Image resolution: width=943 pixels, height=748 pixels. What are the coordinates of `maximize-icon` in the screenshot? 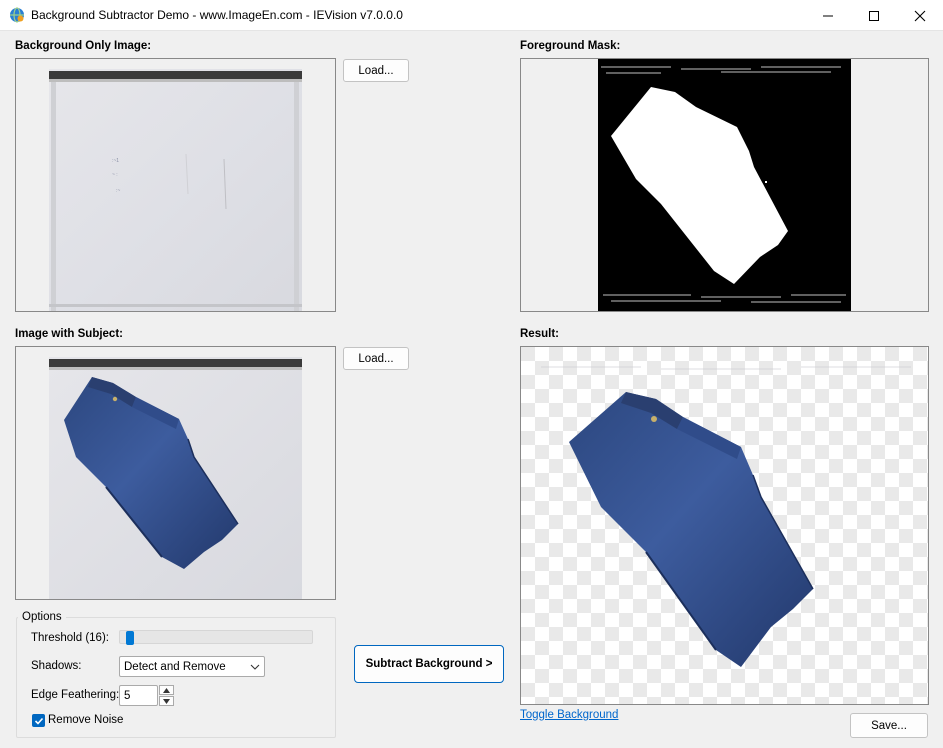 It's located at (874, 15).